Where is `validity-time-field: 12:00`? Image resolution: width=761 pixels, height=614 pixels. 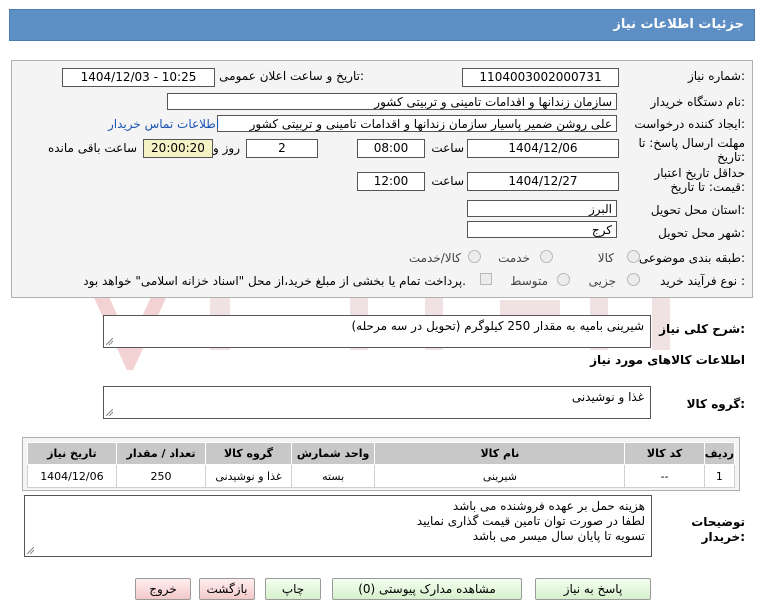 validity-time-field: 12:00 is located at coordinates (391, 181).